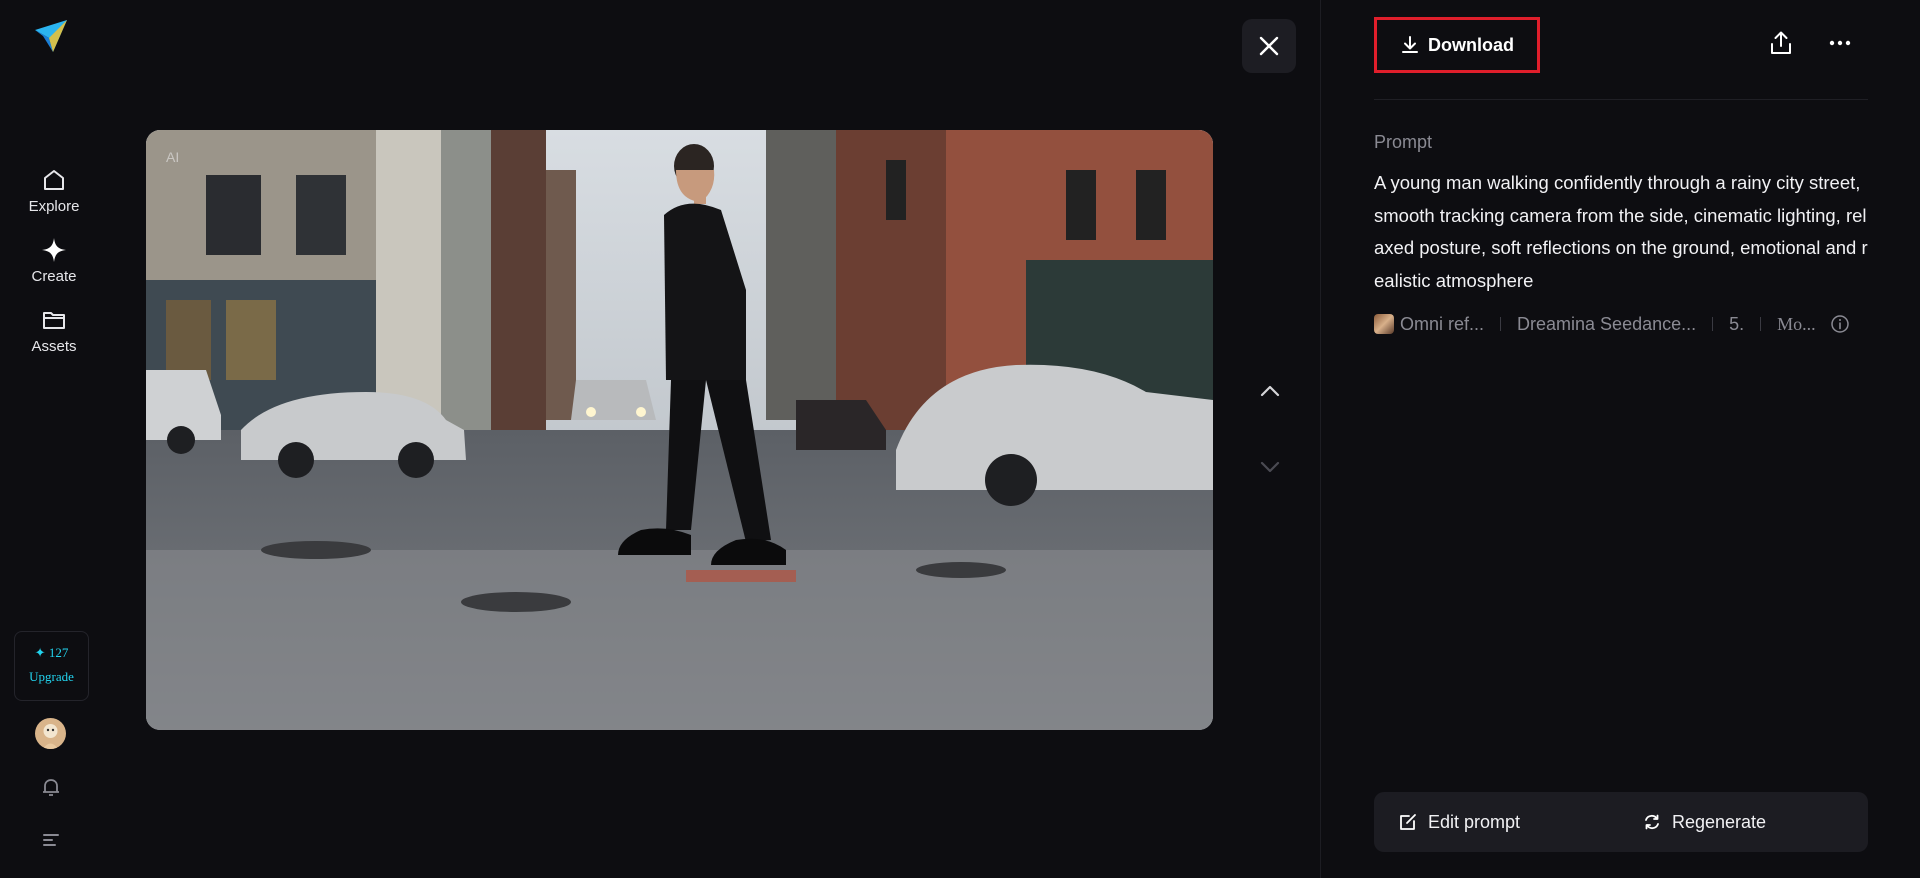  I want to click on credits-box: ✦ 127 Upgrade, so click(51, 666).